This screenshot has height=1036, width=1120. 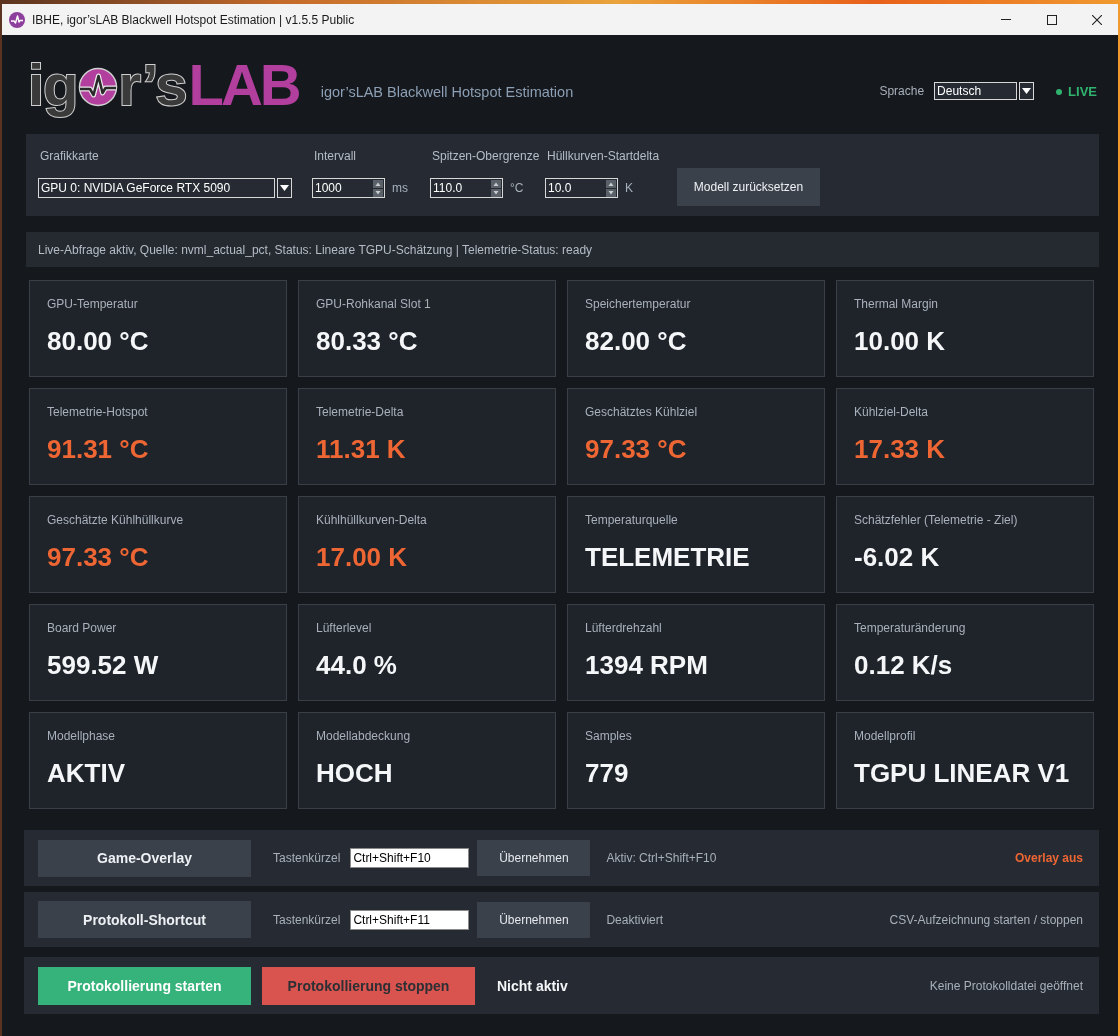 What do you see at coordinates (81, 736) in the screenshot?
I see `metric-label: Modellphase` at bounding box center [81, 736].